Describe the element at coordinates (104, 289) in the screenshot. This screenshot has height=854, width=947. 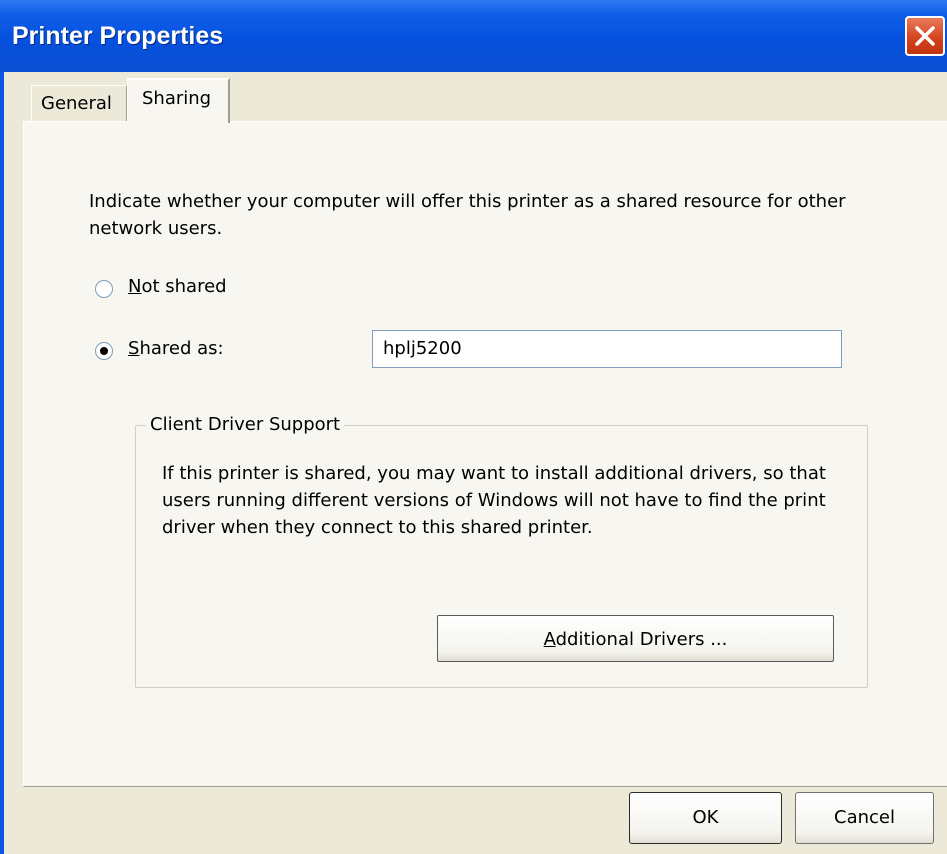
I see `not-shared-radio` at that location.